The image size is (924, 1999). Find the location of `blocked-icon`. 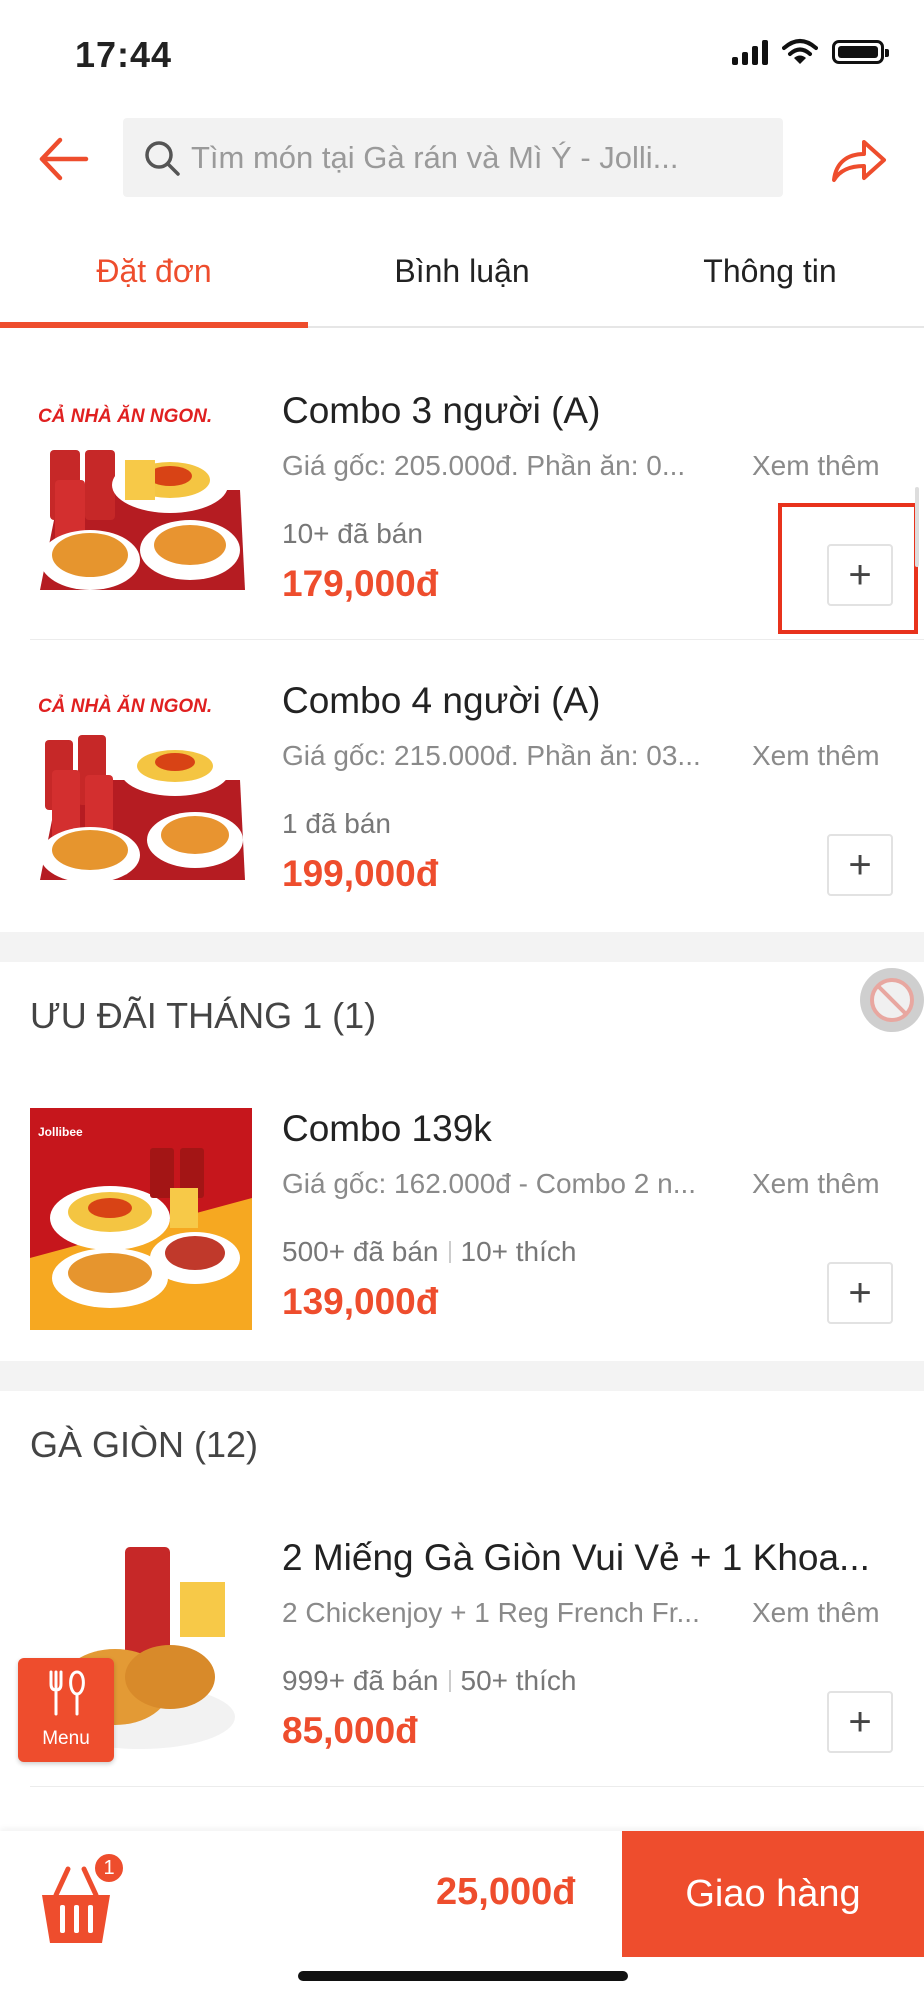

blocked-icon is located at coordinates (892, 1000).